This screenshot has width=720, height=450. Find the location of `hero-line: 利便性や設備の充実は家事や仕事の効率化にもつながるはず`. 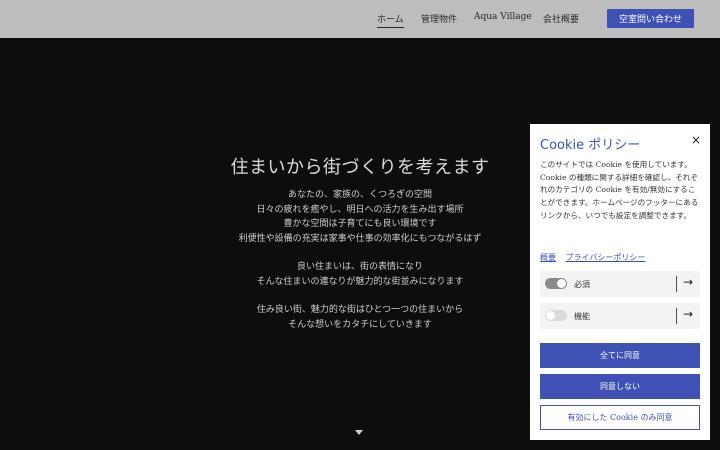

hero-line: 利便性や設備の充実は家事や仕事の効率化にもつながるはず is located at coordinates (360, 238).